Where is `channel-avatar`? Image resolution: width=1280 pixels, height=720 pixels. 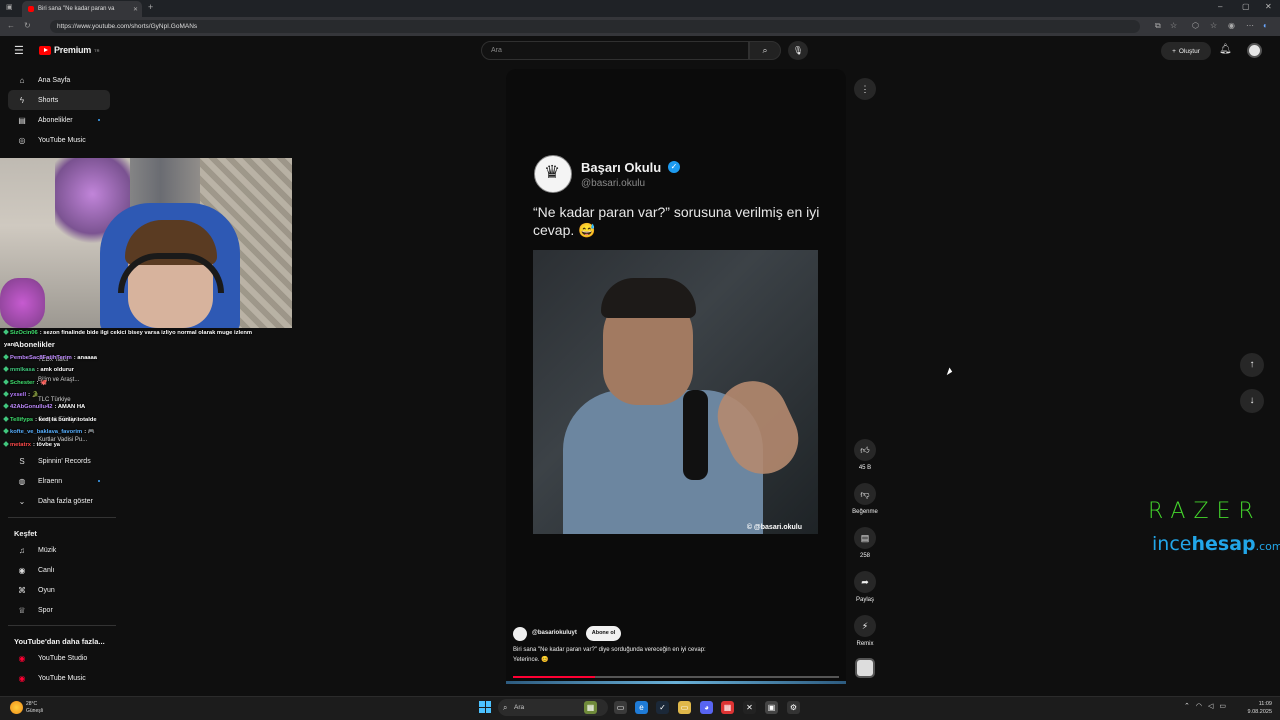
channel-avatar is located at coordinates (520, 634).